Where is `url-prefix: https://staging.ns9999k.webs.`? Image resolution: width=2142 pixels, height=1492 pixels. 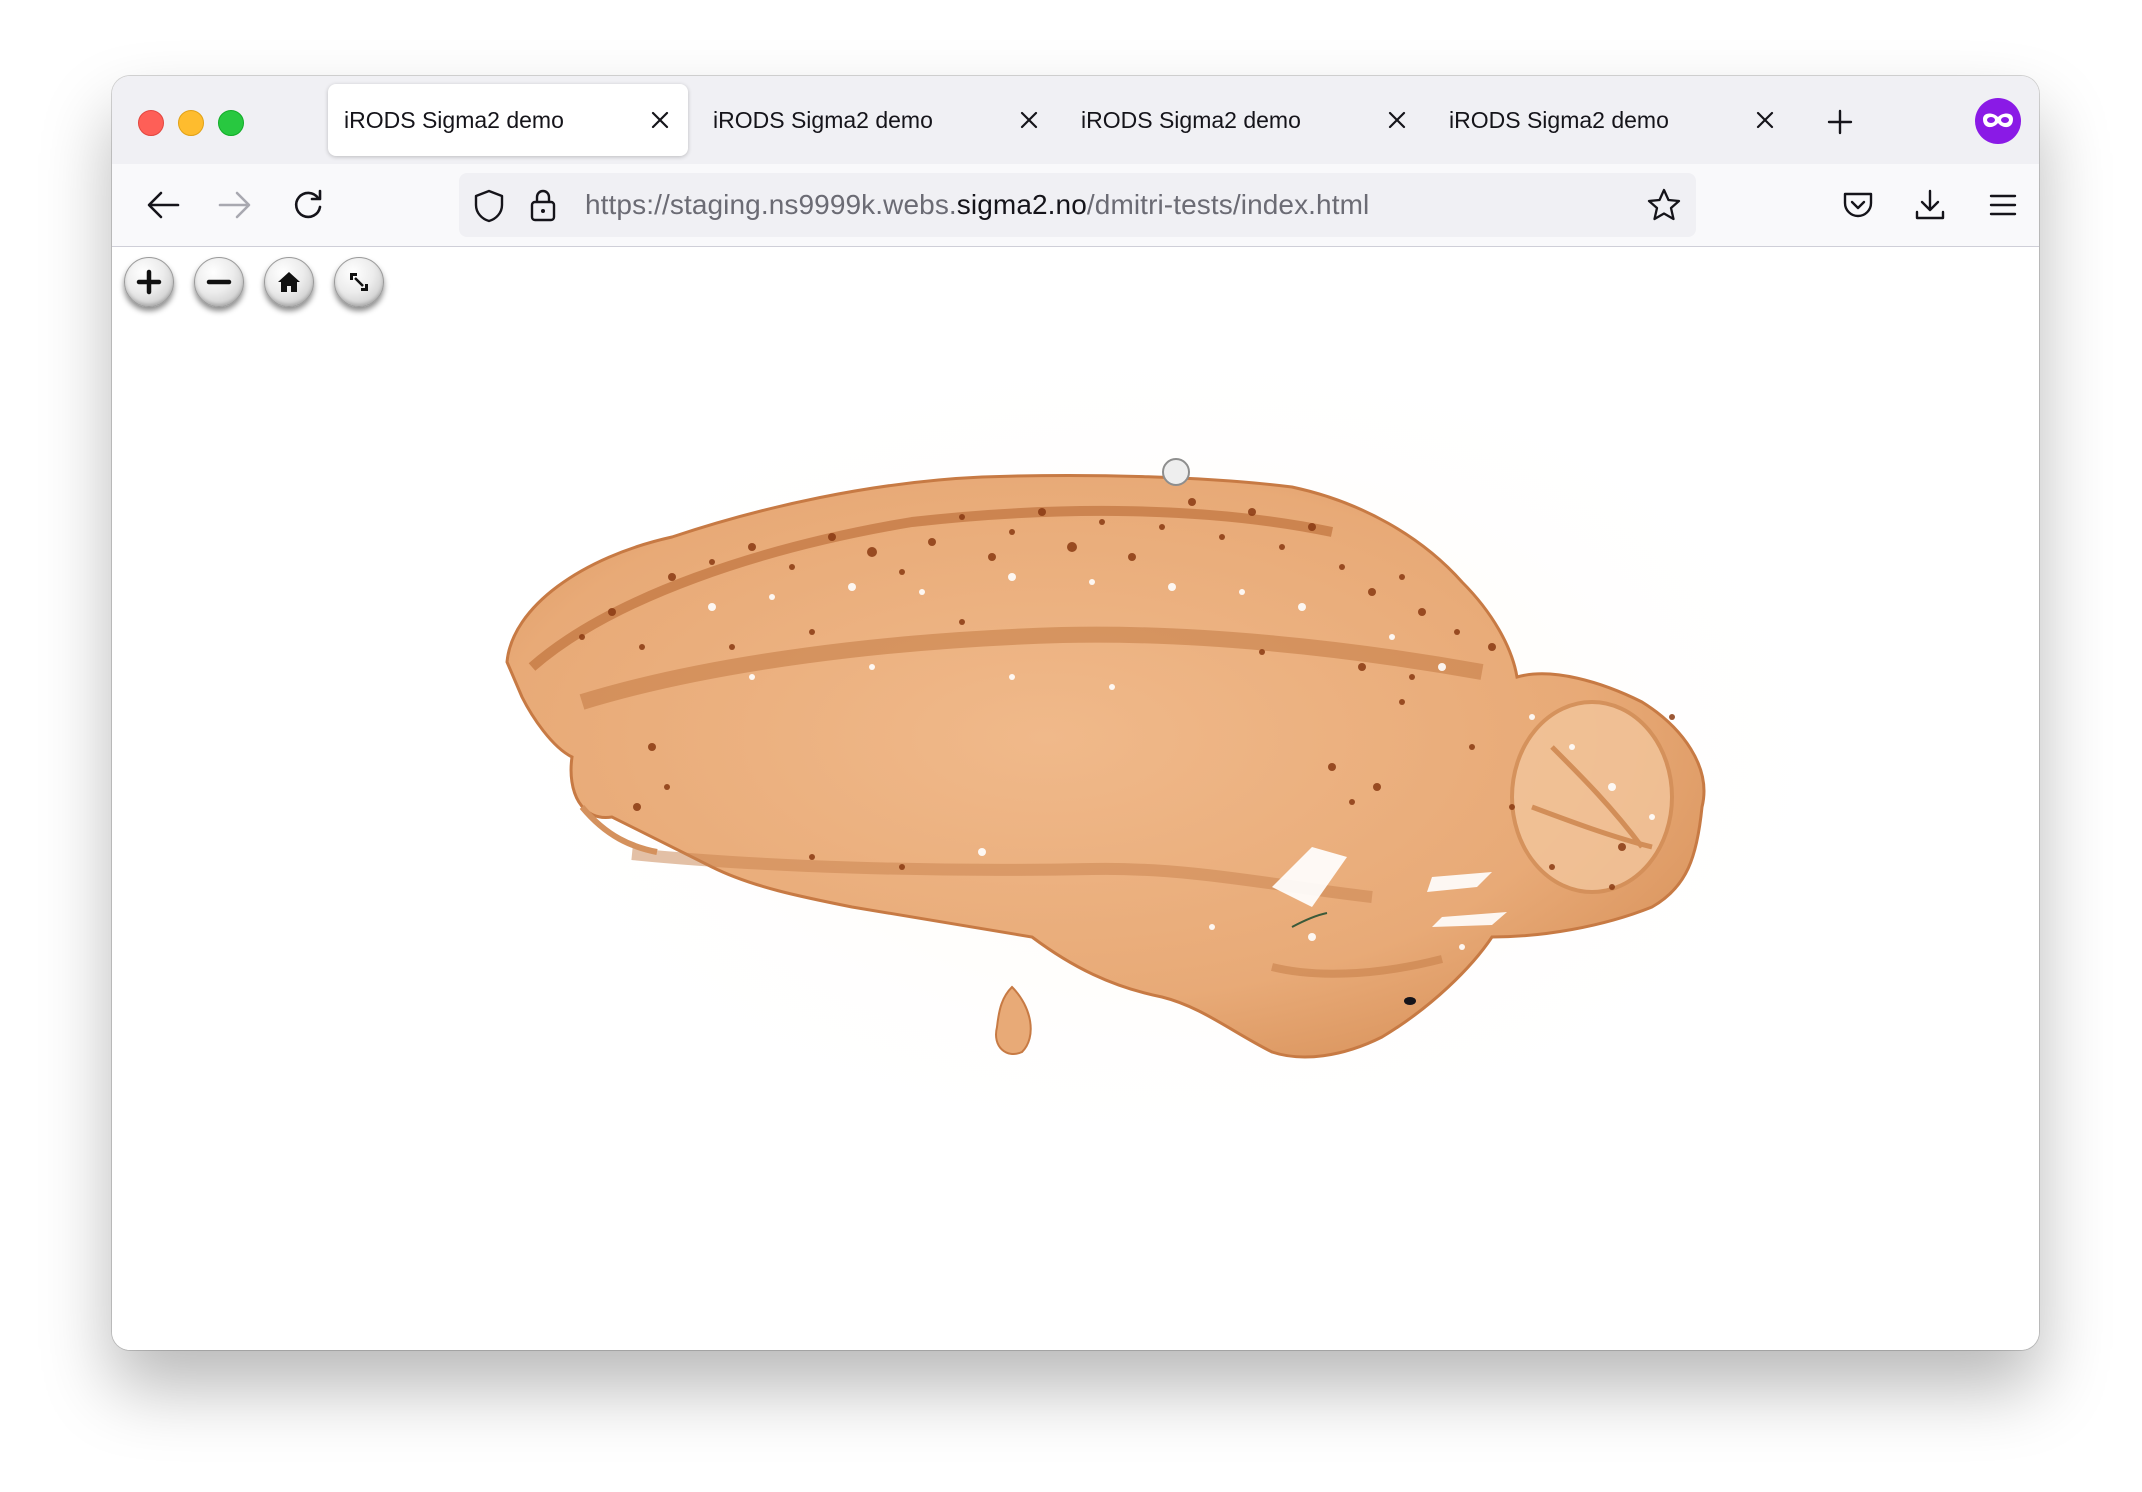 url-prefix: https://staging.ns9999k.webs. is located at coordinates (771, 204).